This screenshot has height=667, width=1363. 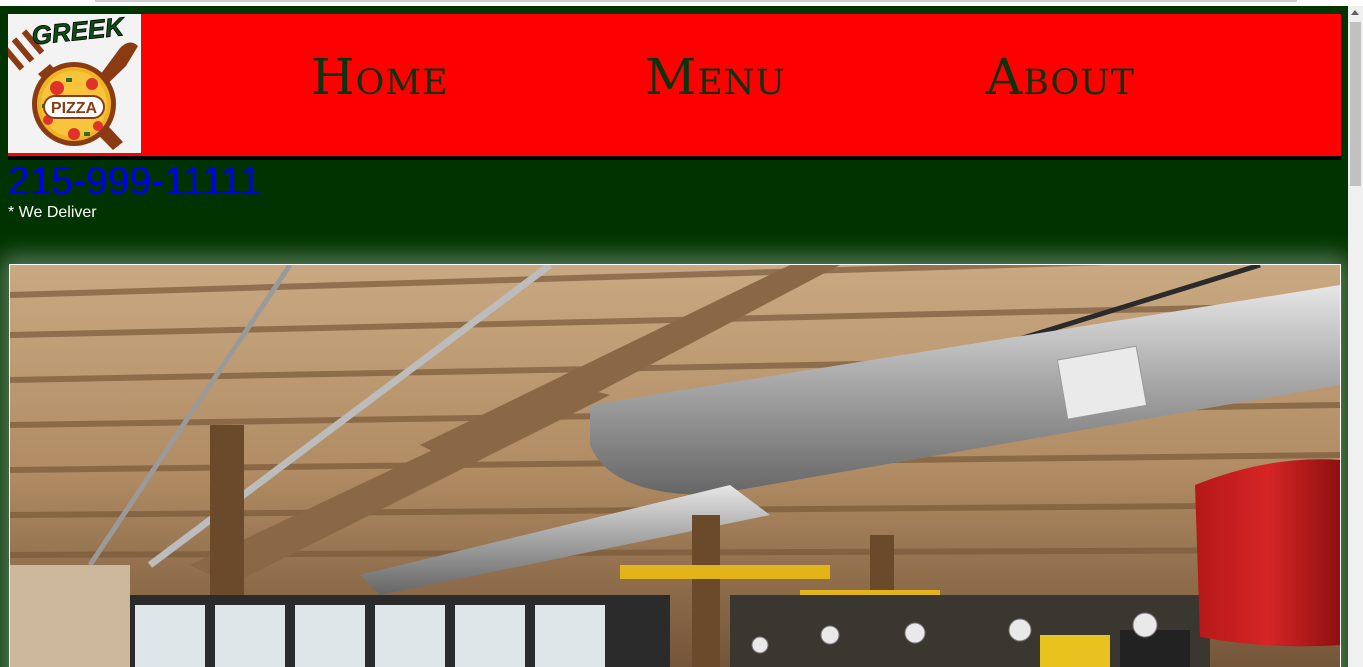 I want to click on scroll-up-icon, so click(x=1355, y=12).